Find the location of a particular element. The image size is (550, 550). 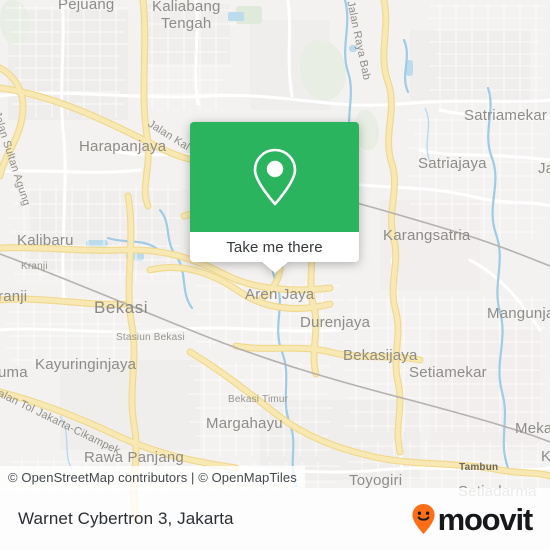

map-label: Rawa Panjang is located at coordinates (134, 457).